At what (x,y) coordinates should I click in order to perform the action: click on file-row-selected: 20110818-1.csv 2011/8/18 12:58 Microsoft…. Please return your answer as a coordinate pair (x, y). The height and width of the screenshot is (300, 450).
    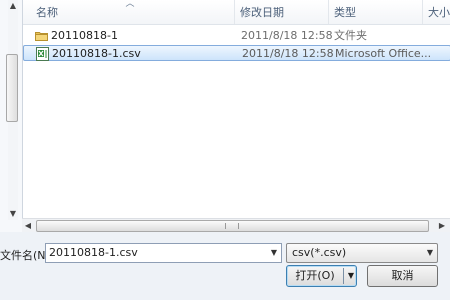
    Looking at the image, I should click on (236, 53).